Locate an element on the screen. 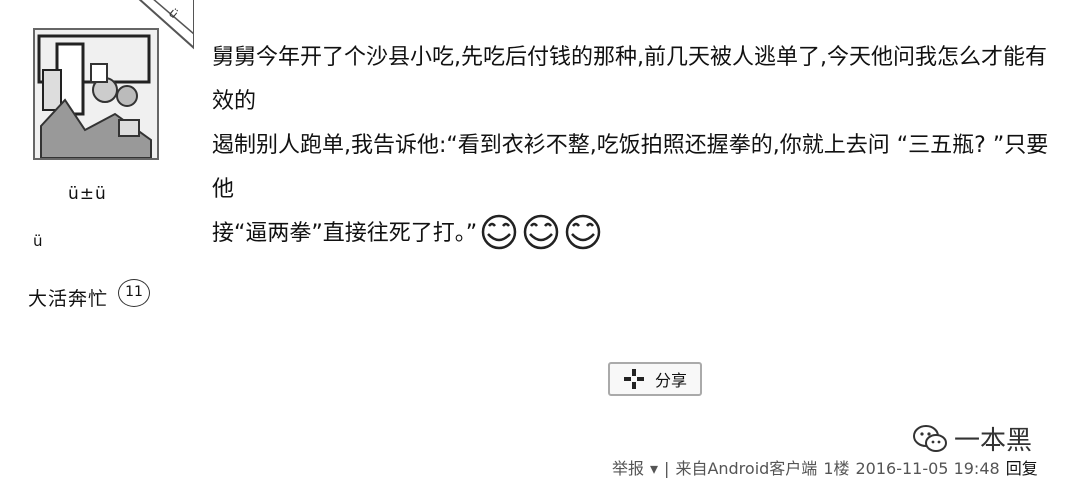  report-link: 举报 is located at coordinates (628, 468).